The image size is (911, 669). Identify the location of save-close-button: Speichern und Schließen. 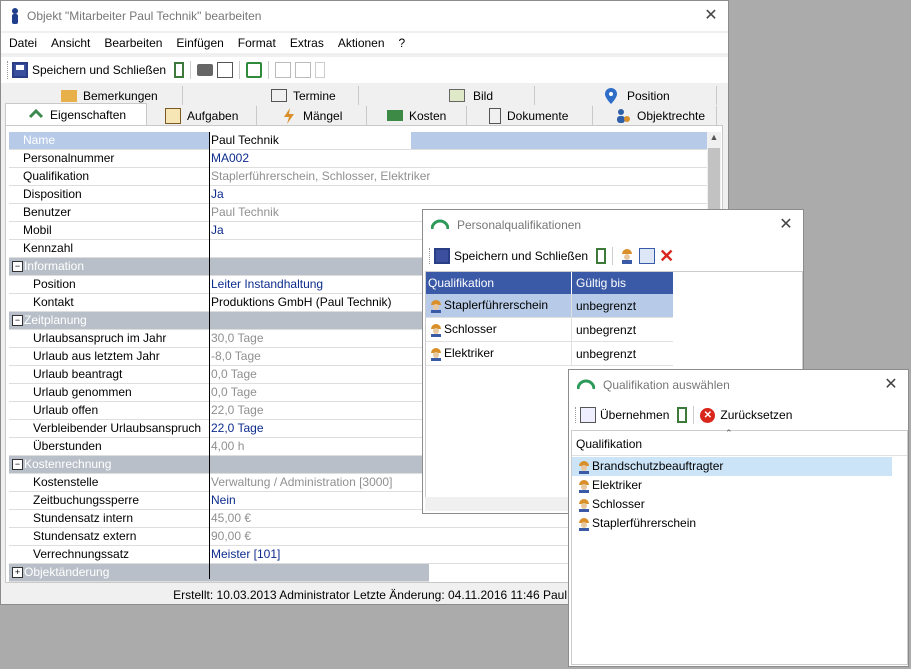
(89, 70).